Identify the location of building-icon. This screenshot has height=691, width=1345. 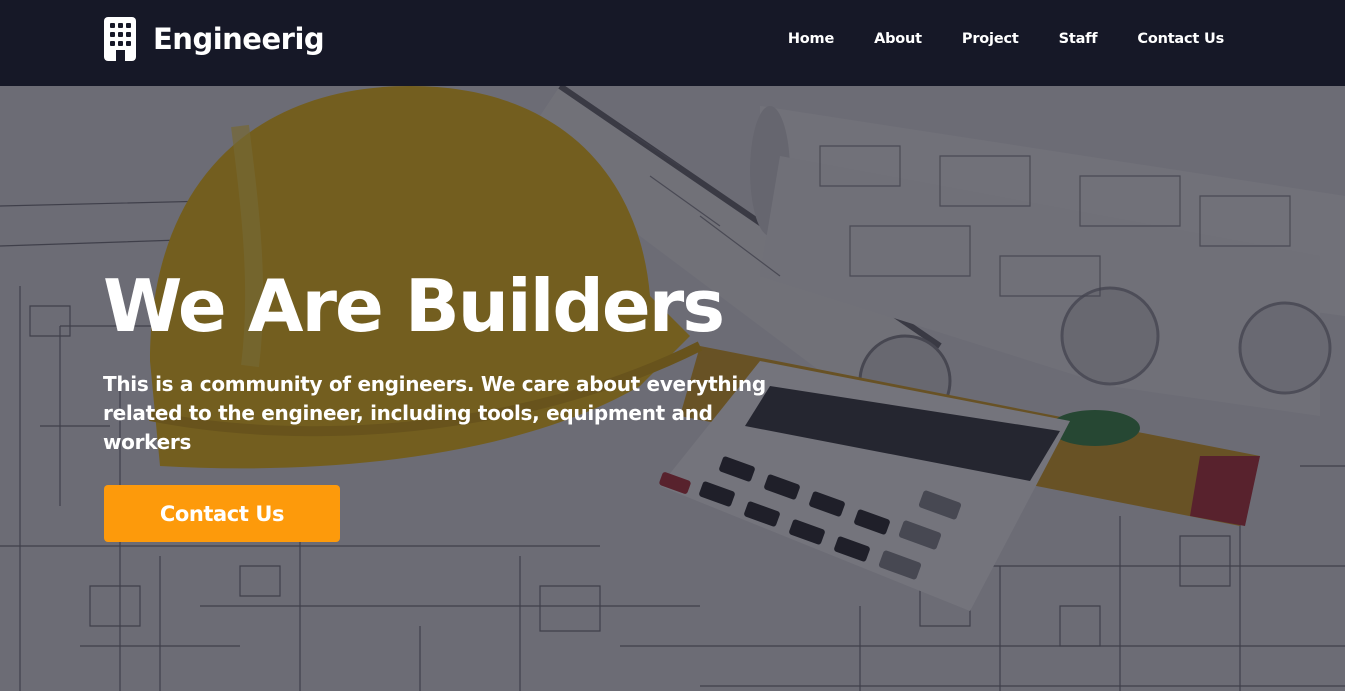
(120, 39).